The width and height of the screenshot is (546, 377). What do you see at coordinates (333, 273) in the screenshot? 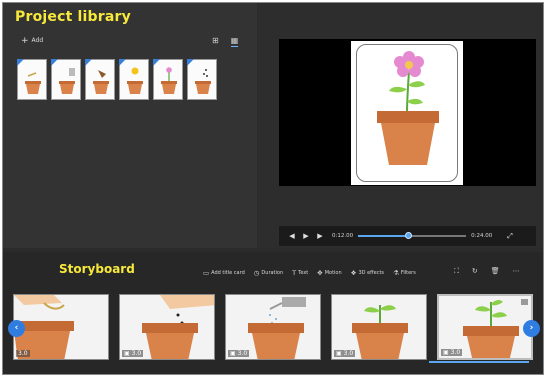
I see `tool-label: Motion` at bounding box center [333, 273].